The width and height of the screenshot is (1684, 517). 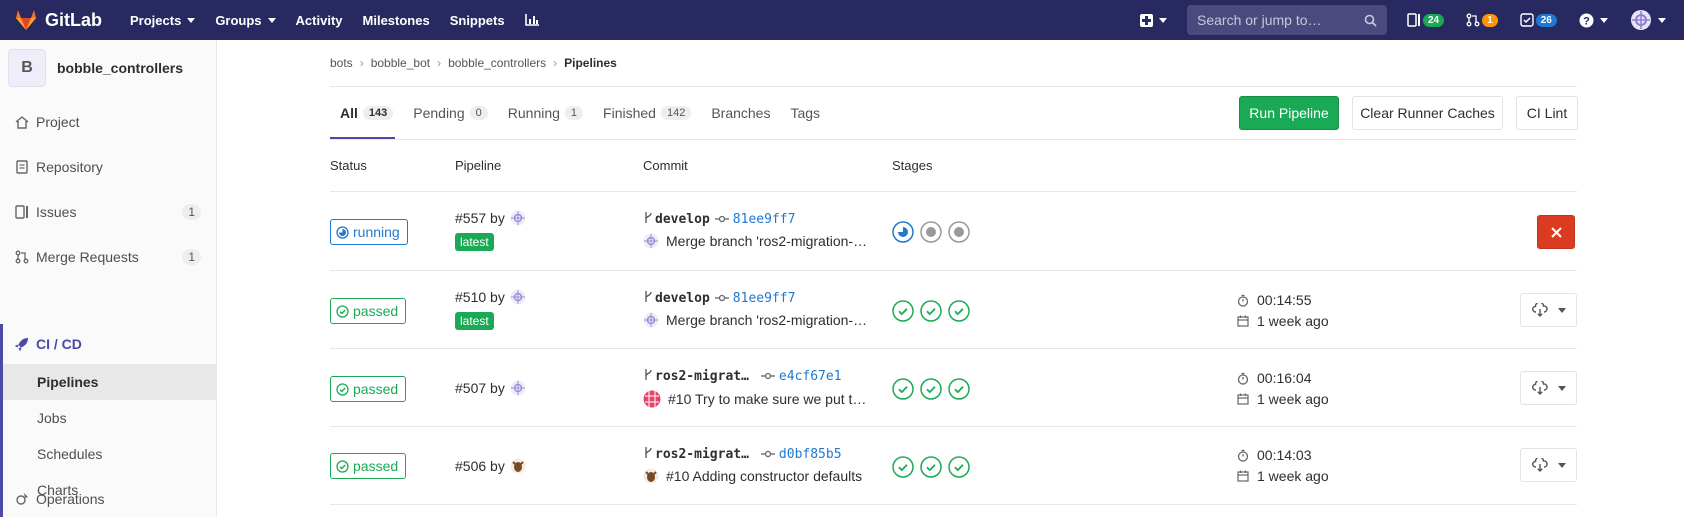 What do you see at coordinates (810, 376) in the screenshot?
I see `commit-sha-link: e4cf67e1` at bounding box center [810, 376].